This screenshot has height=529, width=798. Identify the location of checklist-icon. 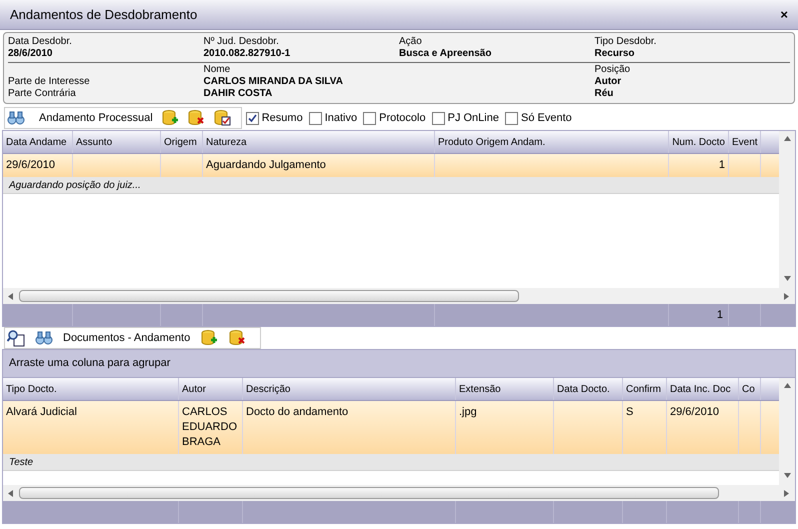
(221, 118).